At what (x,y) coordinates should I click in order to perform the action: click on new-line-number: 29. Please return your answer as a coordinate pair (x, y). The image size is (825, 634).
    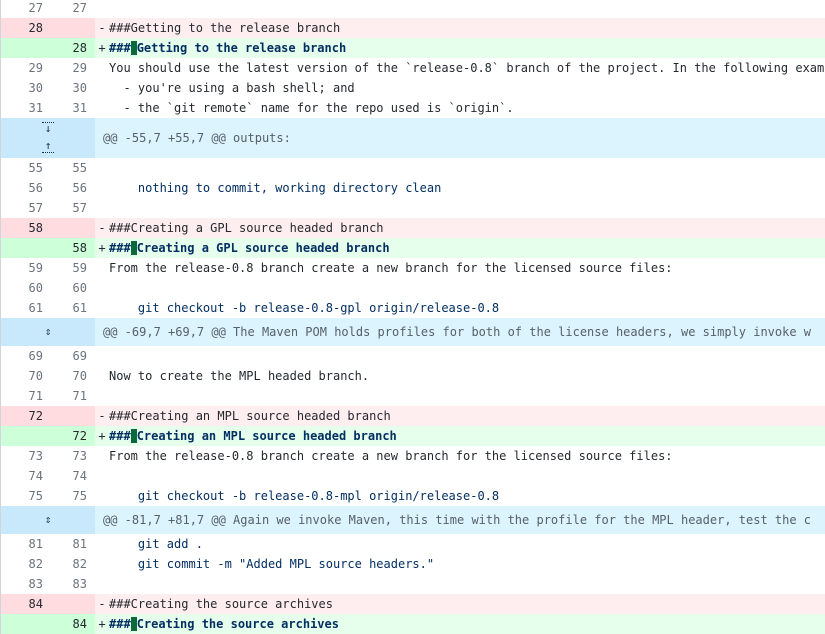
    Looking at the image, I should click on (73, 68).